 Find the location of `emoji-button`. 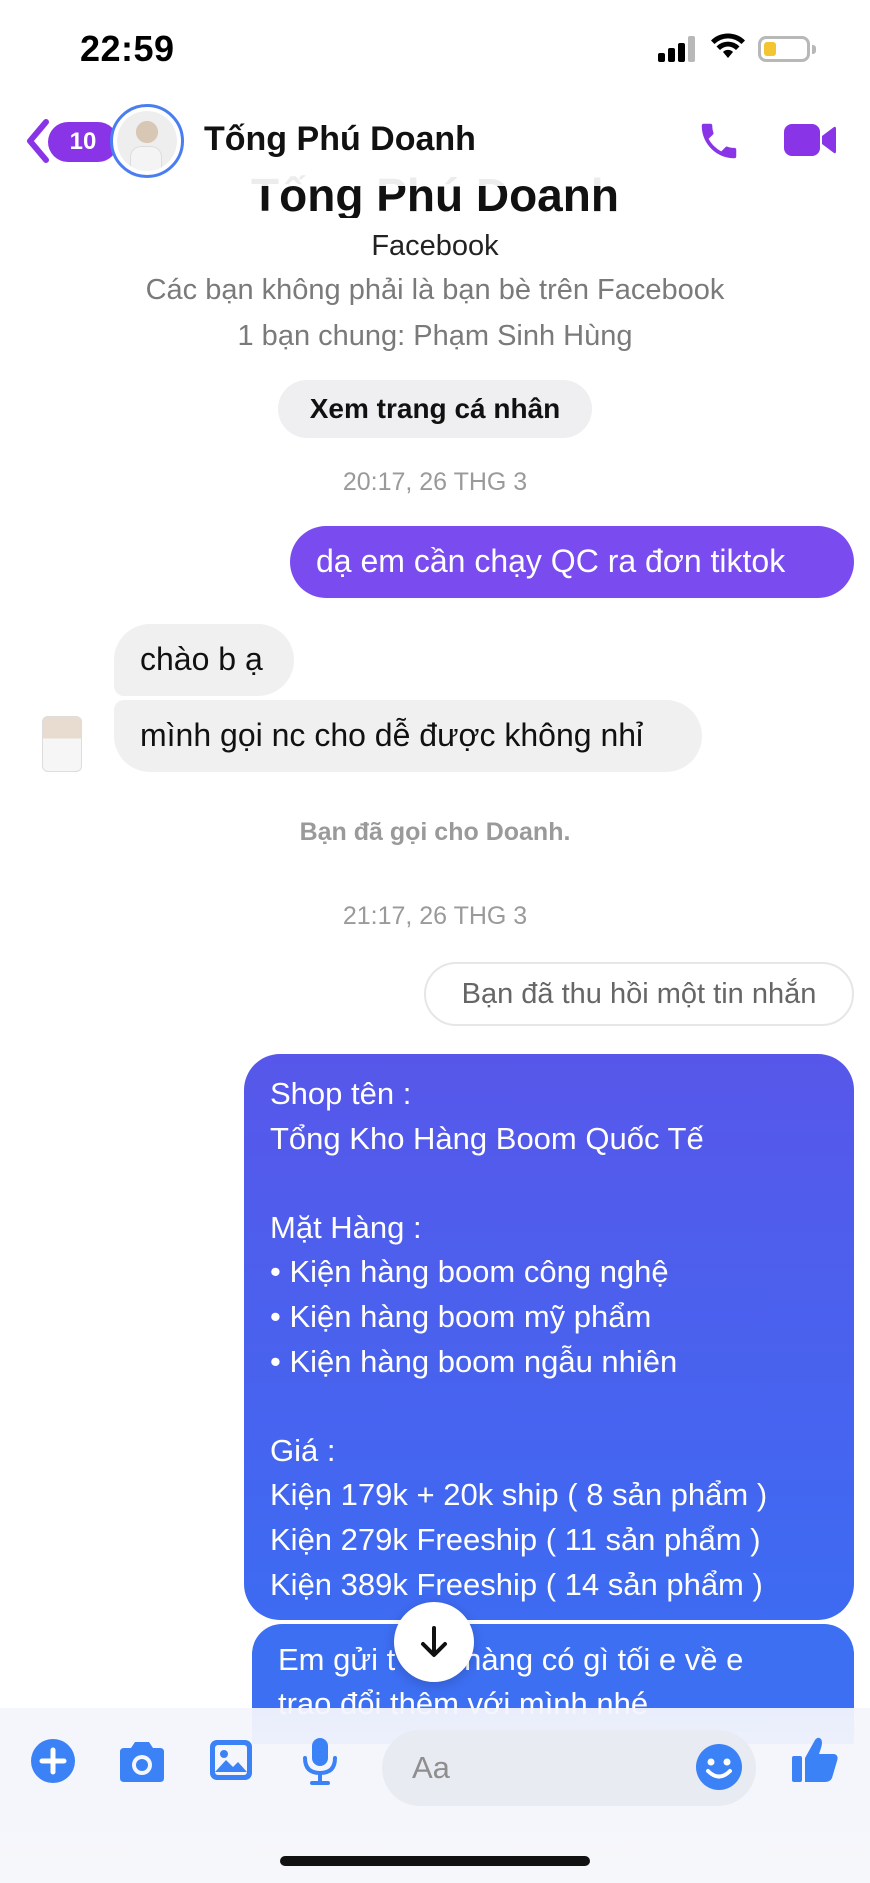

emoji-button is located at coordinates (719, 1769).